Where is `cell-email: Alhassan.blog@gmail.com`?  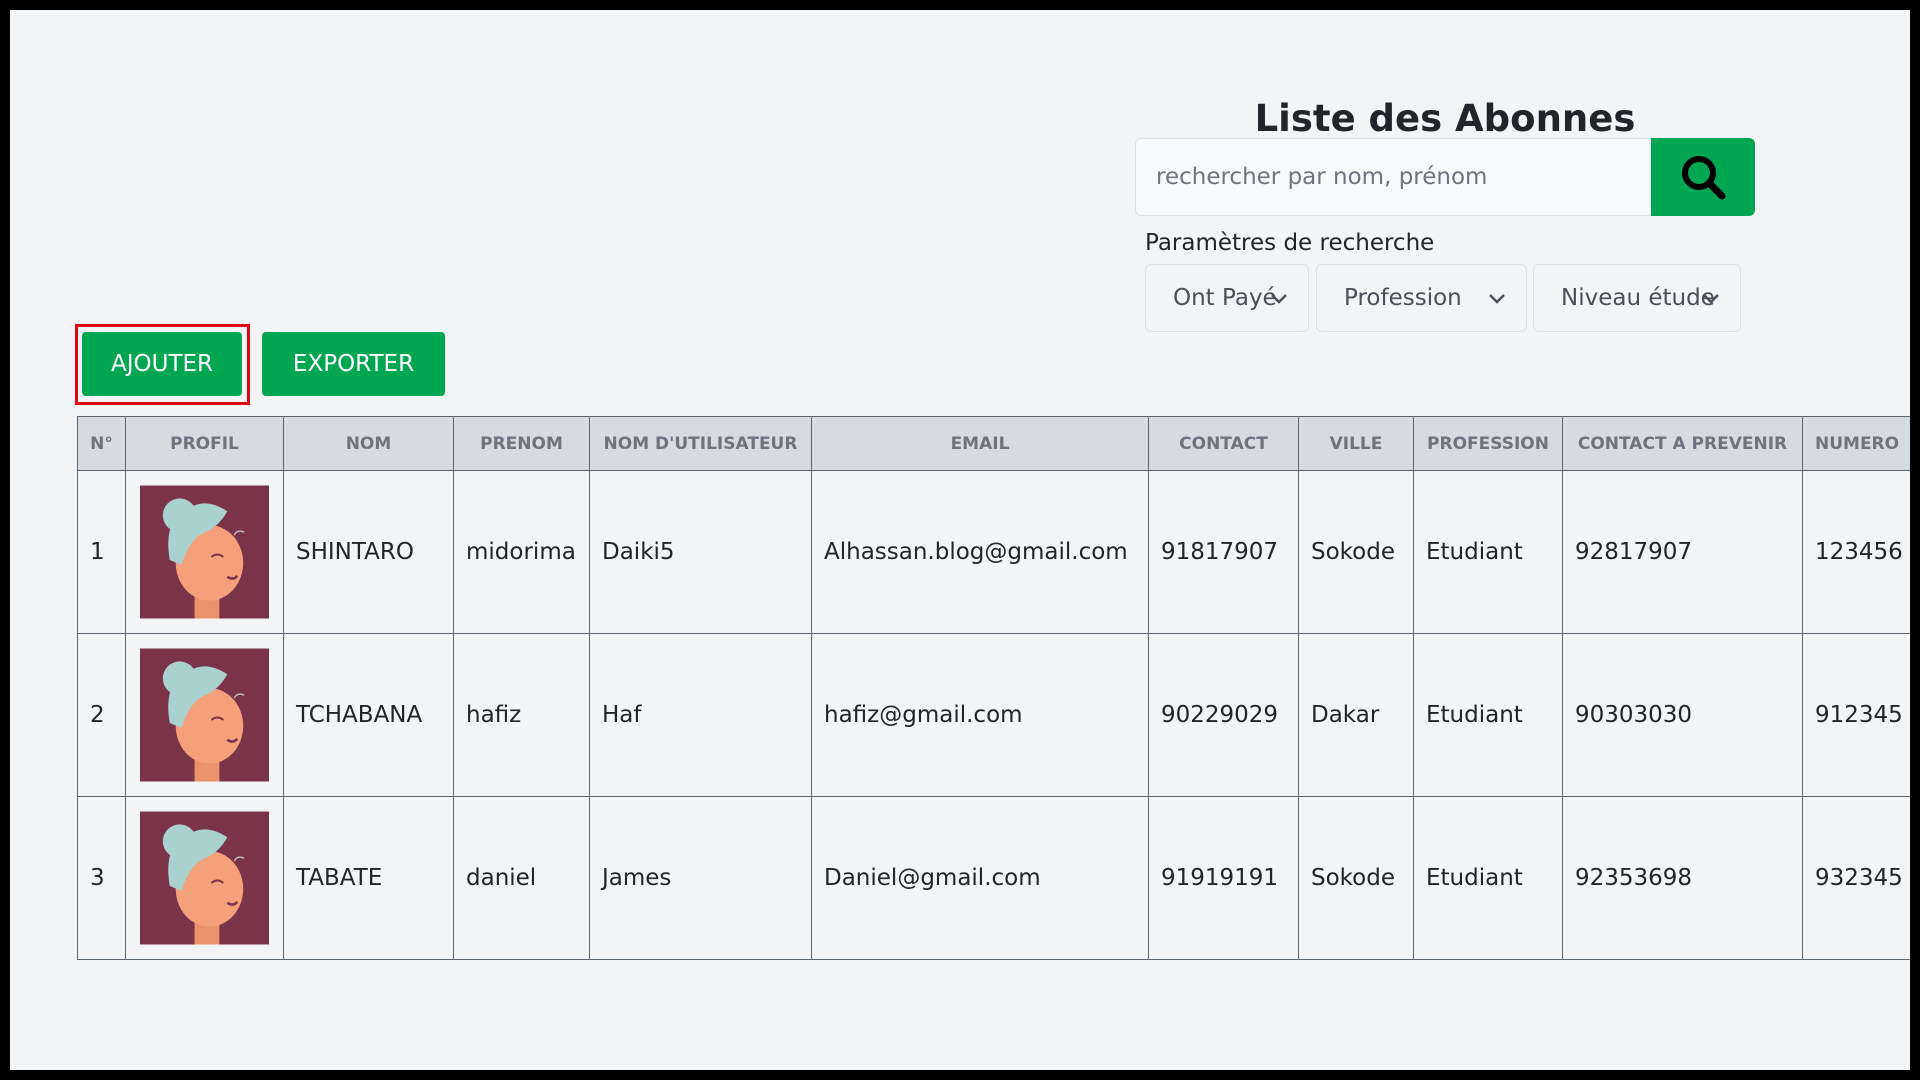
cell-email: Alhassan.blog@gmail.com is located at coordinates (980, 552).